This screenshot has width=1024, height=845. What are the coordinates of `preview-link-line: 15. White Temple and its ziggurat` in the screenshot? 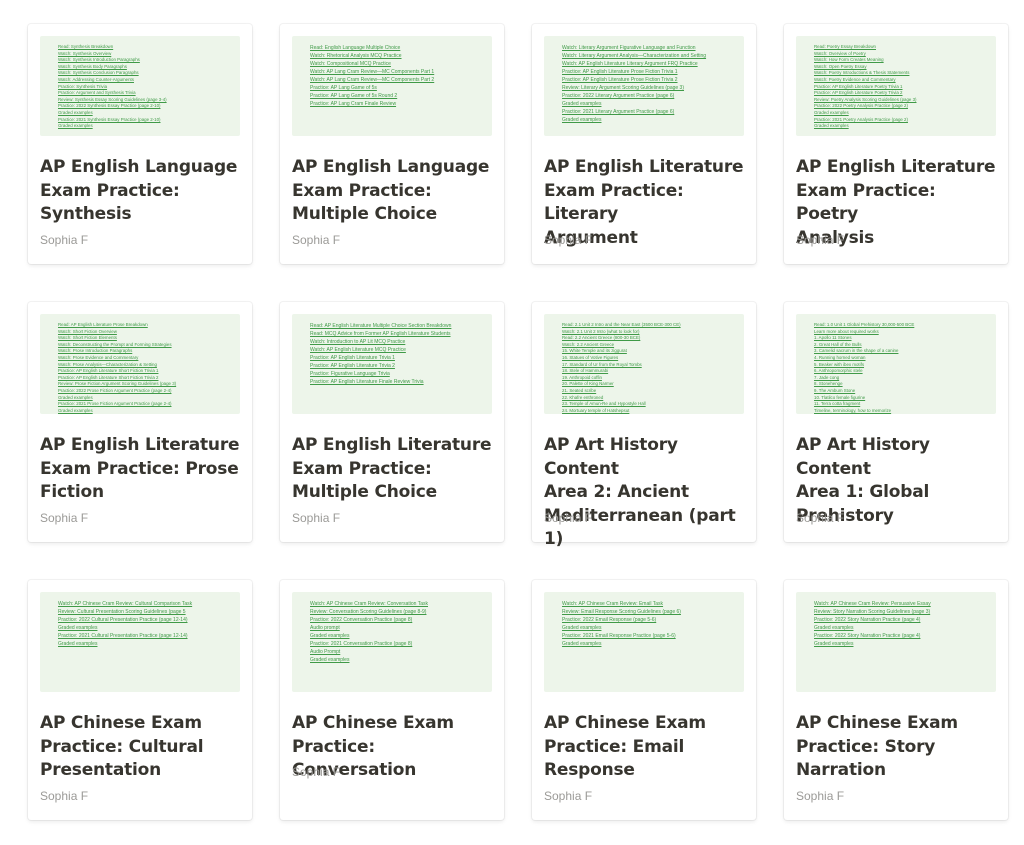 It's located at (649, 351).